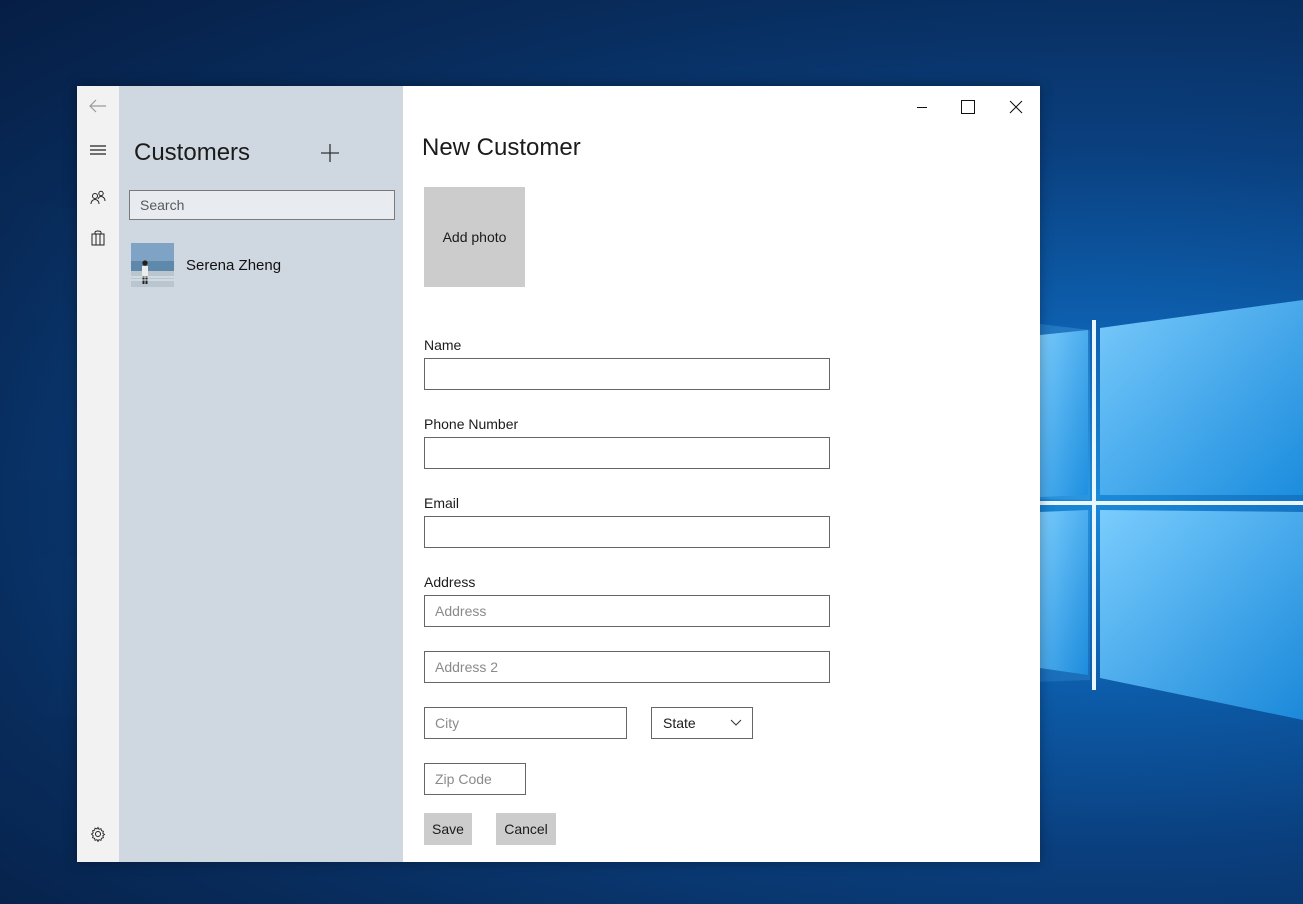 The image size is (1303, 904). I want to click on cancel-button: Cancel, so click(526, 829).